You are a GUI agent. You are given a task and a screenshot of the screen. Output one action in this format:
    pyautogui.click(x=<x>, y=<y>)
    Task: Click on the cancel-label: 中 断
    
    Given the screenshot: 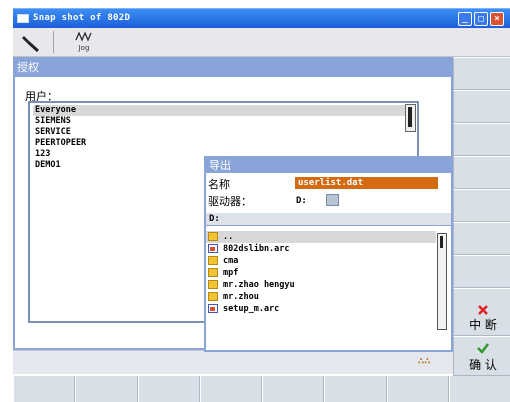 What is the action you would take?
    pyautogui.click(x=483, y=325)
    